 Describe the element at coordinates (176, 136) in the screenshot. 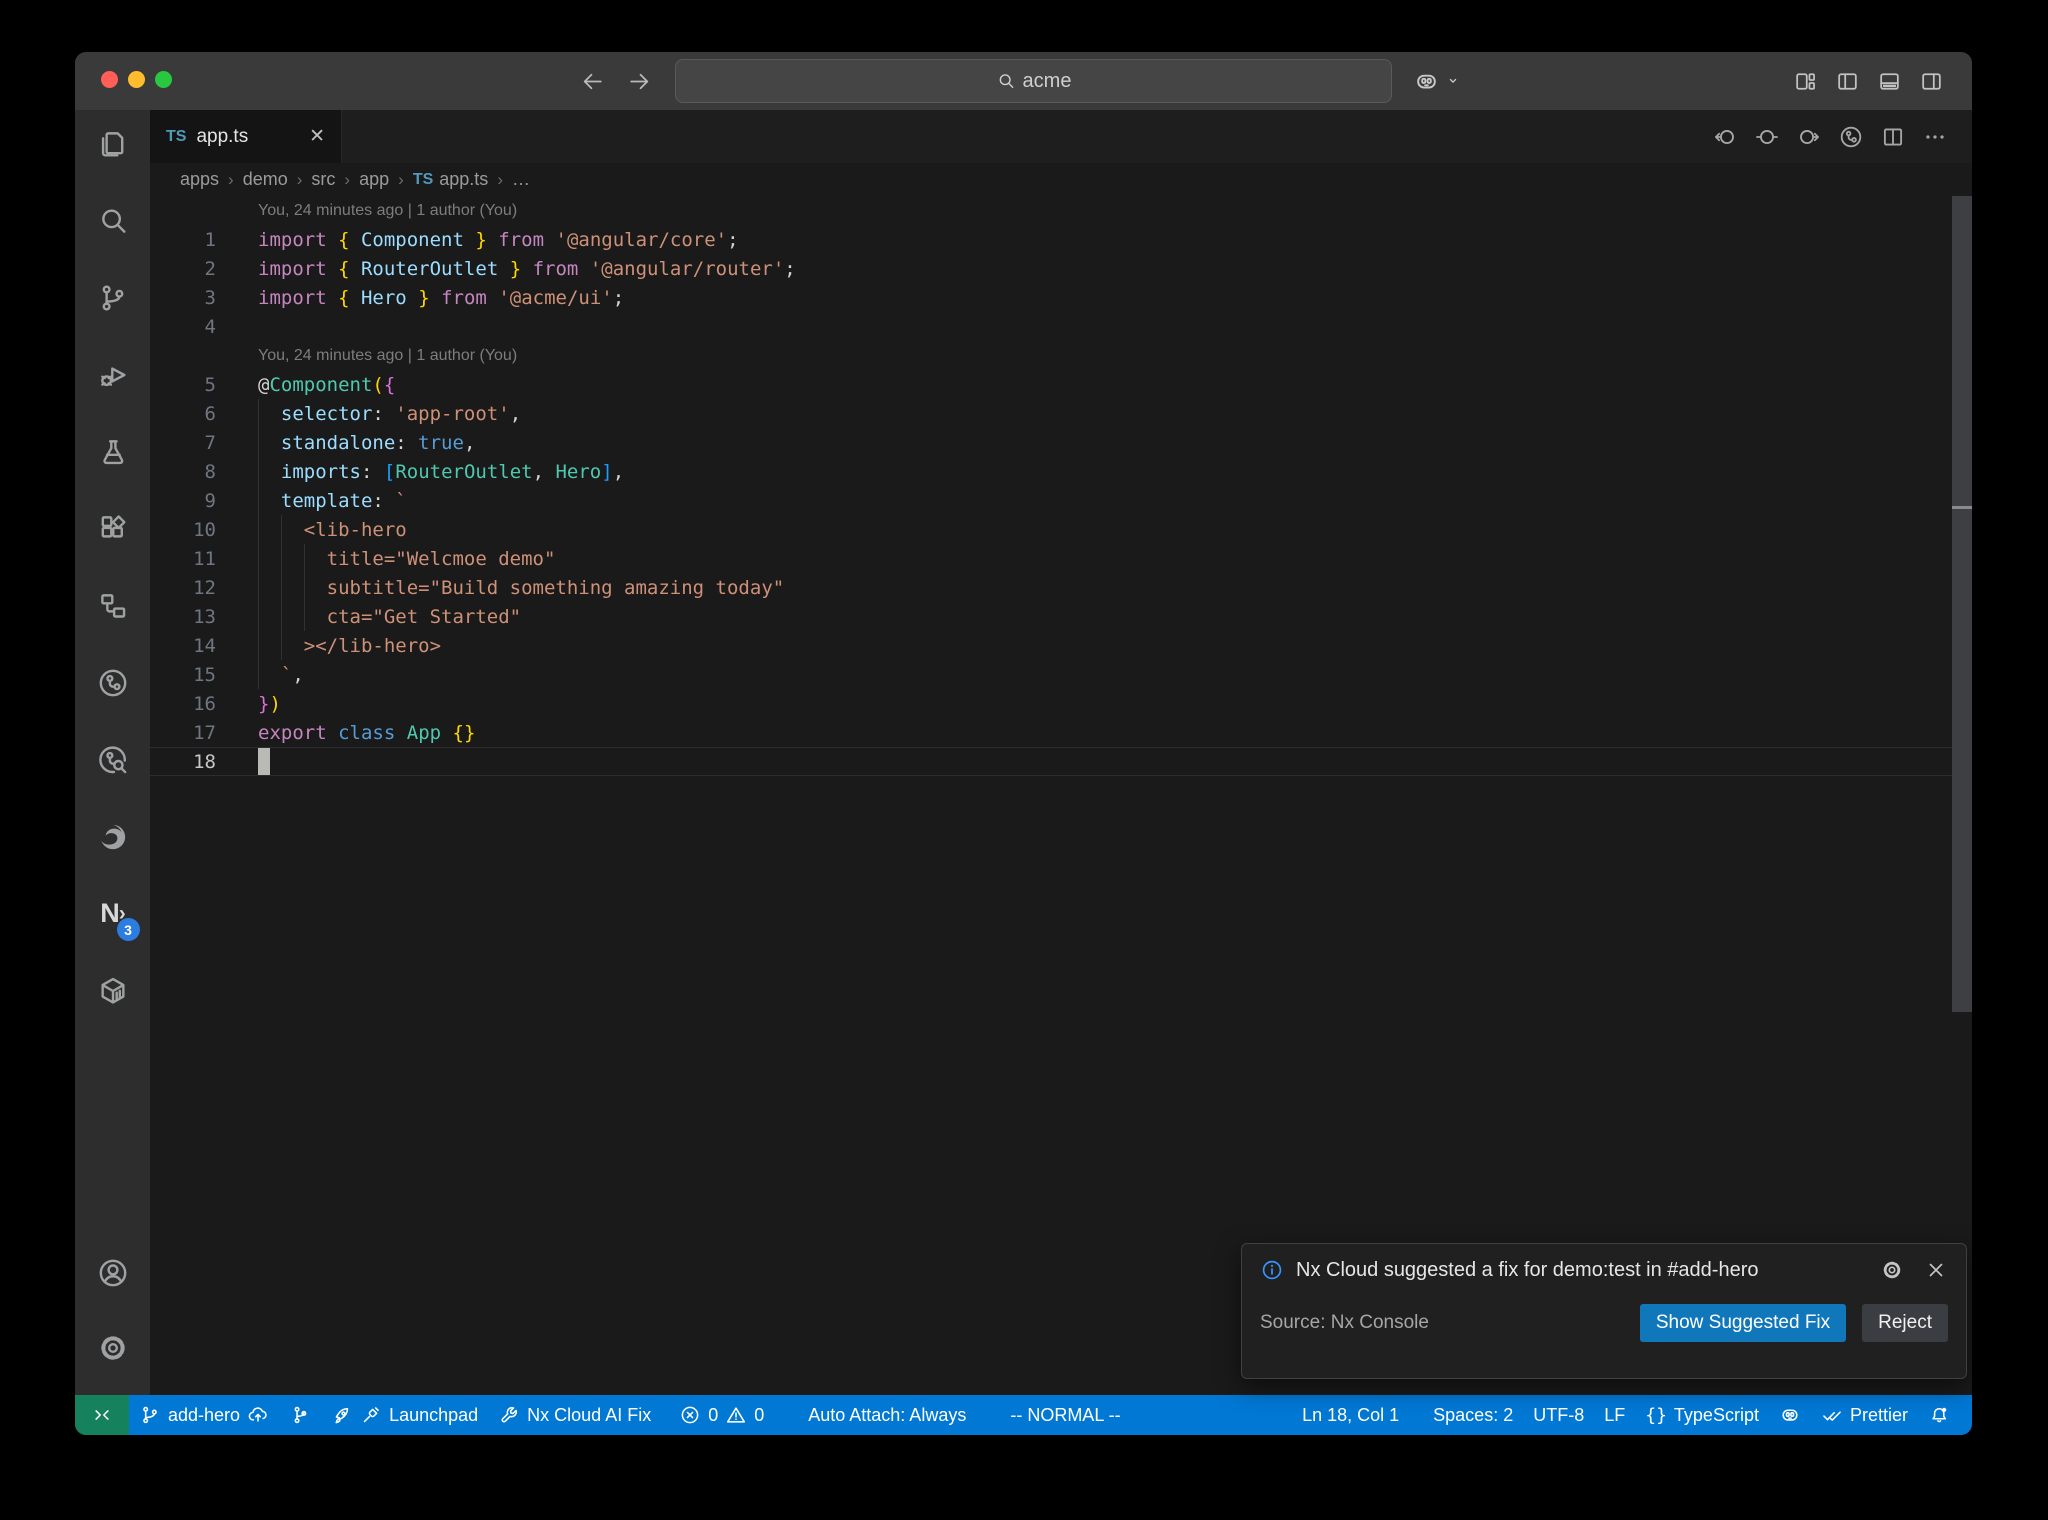

I see `typescript-file-icon: TS` at that location.